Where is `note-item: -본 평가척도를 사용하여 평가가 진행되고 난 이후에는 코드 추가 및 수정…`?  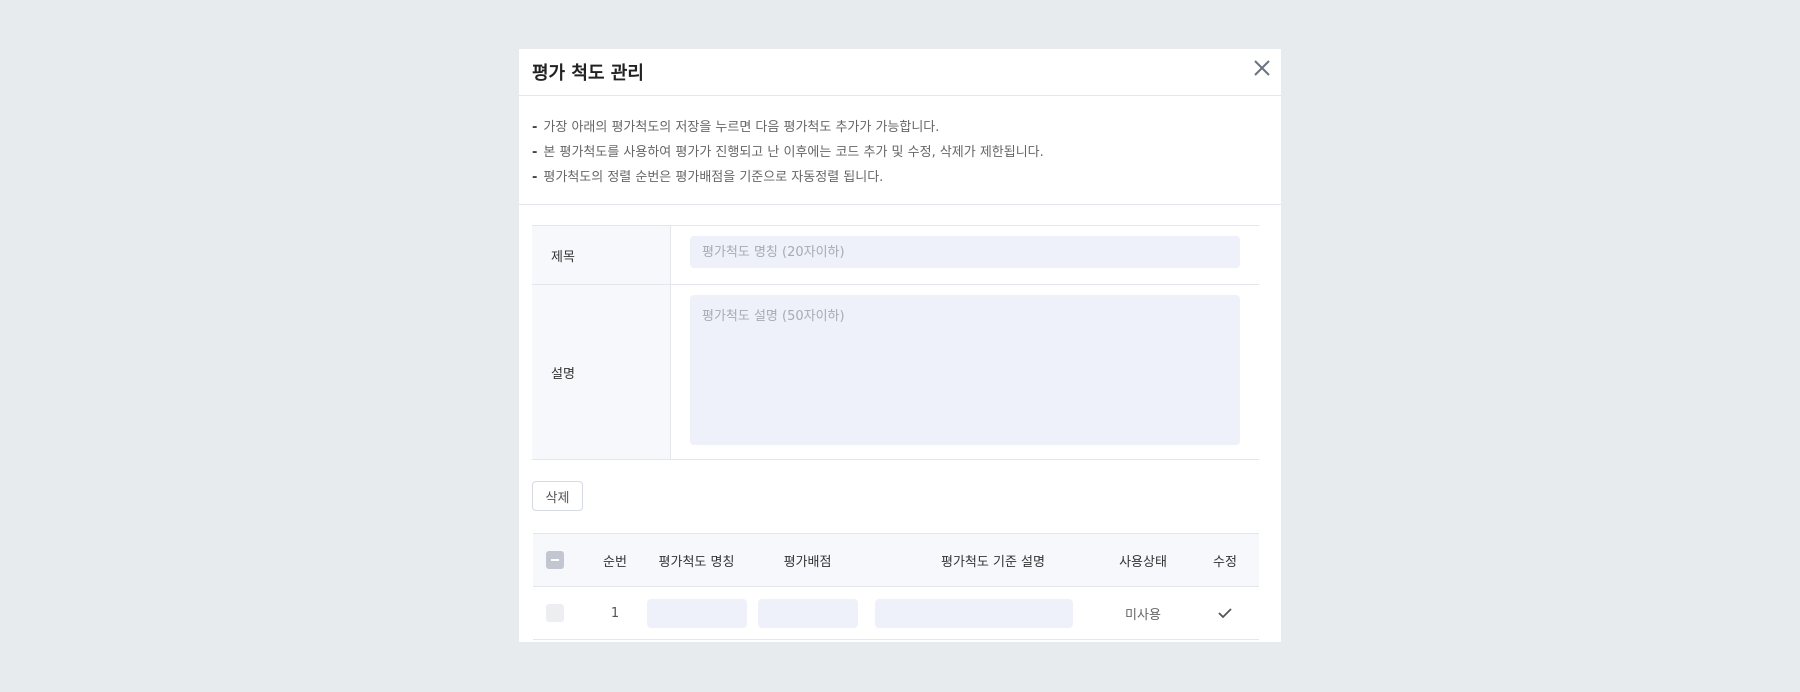 note-item: -본 평가척도를 사용하여 평가가 진행되고 난 이후에는 코드 추가 및 수정… is located at coordinates (788, 152).